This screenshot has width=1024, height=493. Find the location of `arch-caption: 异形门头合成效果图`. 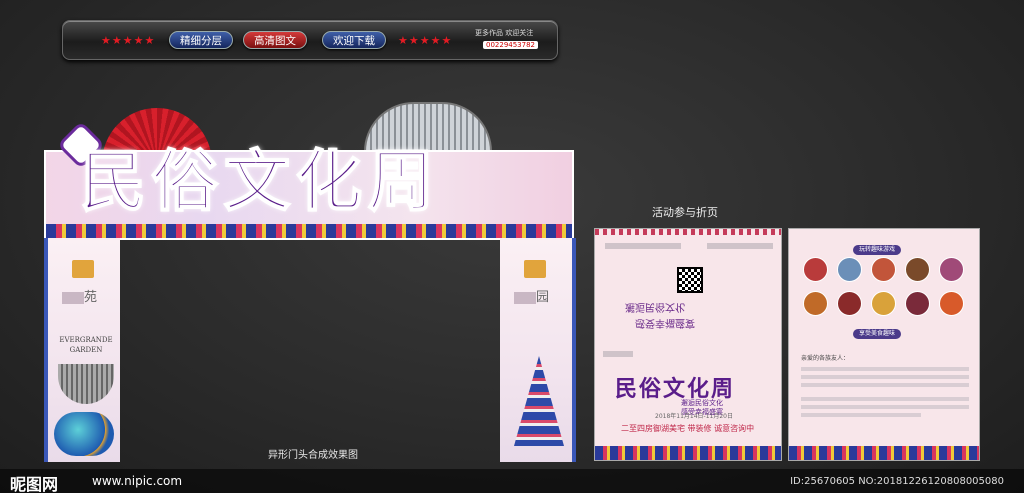

arch-caption: 异形门头合成效果图 is located at coordinates (313, 455).